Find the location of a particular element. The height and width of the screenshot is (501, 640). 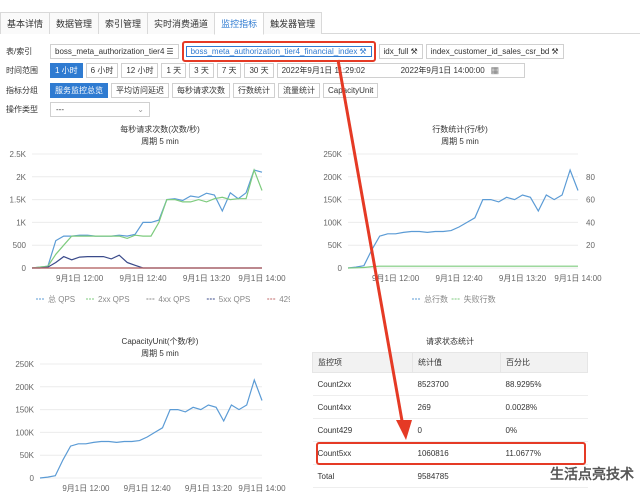

red-arrow-annotation is located at coordinates (374, 249).